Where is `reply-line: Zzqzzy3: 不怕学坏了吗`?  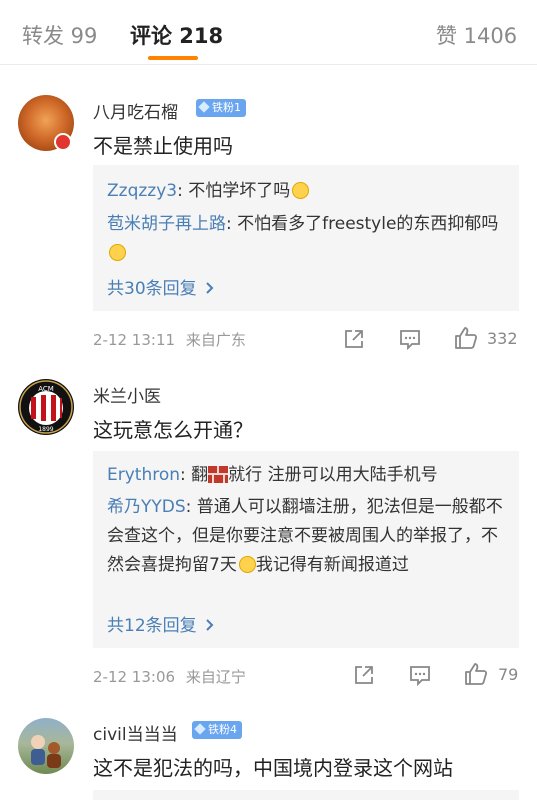 reply-line: Zzqzzy3: 不怕学坏了吗 is located at coordinates (307, 191).